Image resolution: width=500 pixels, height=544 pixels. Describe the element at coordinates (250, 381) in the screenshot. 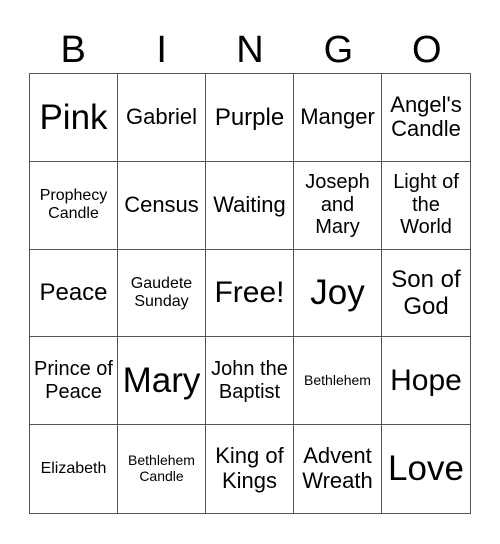

I see `bingo-cell: John the Baptist` at that location.